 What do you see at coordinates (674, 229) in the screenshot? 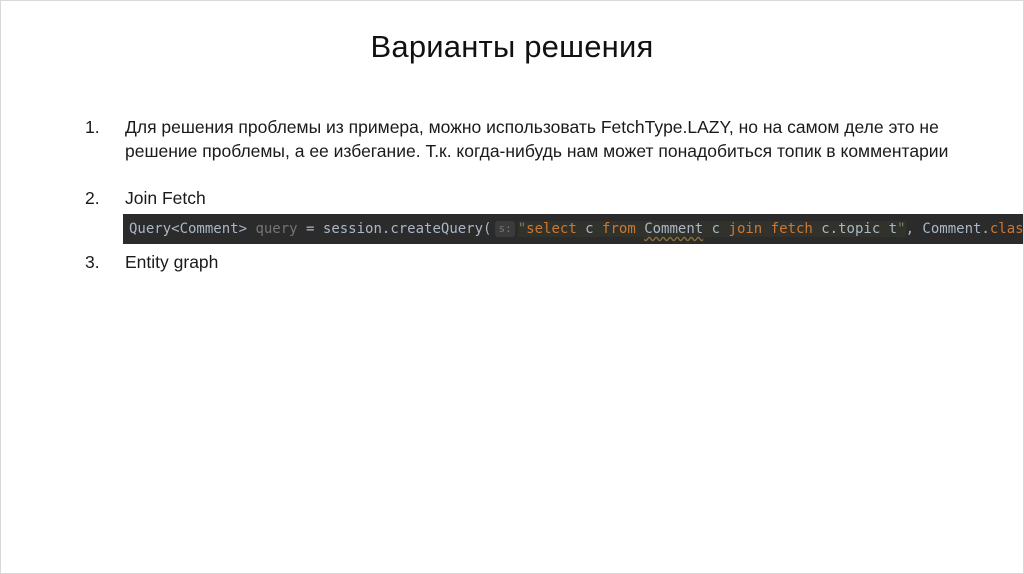
I see `code-entity: Comment` at bounding box center [674, 229].